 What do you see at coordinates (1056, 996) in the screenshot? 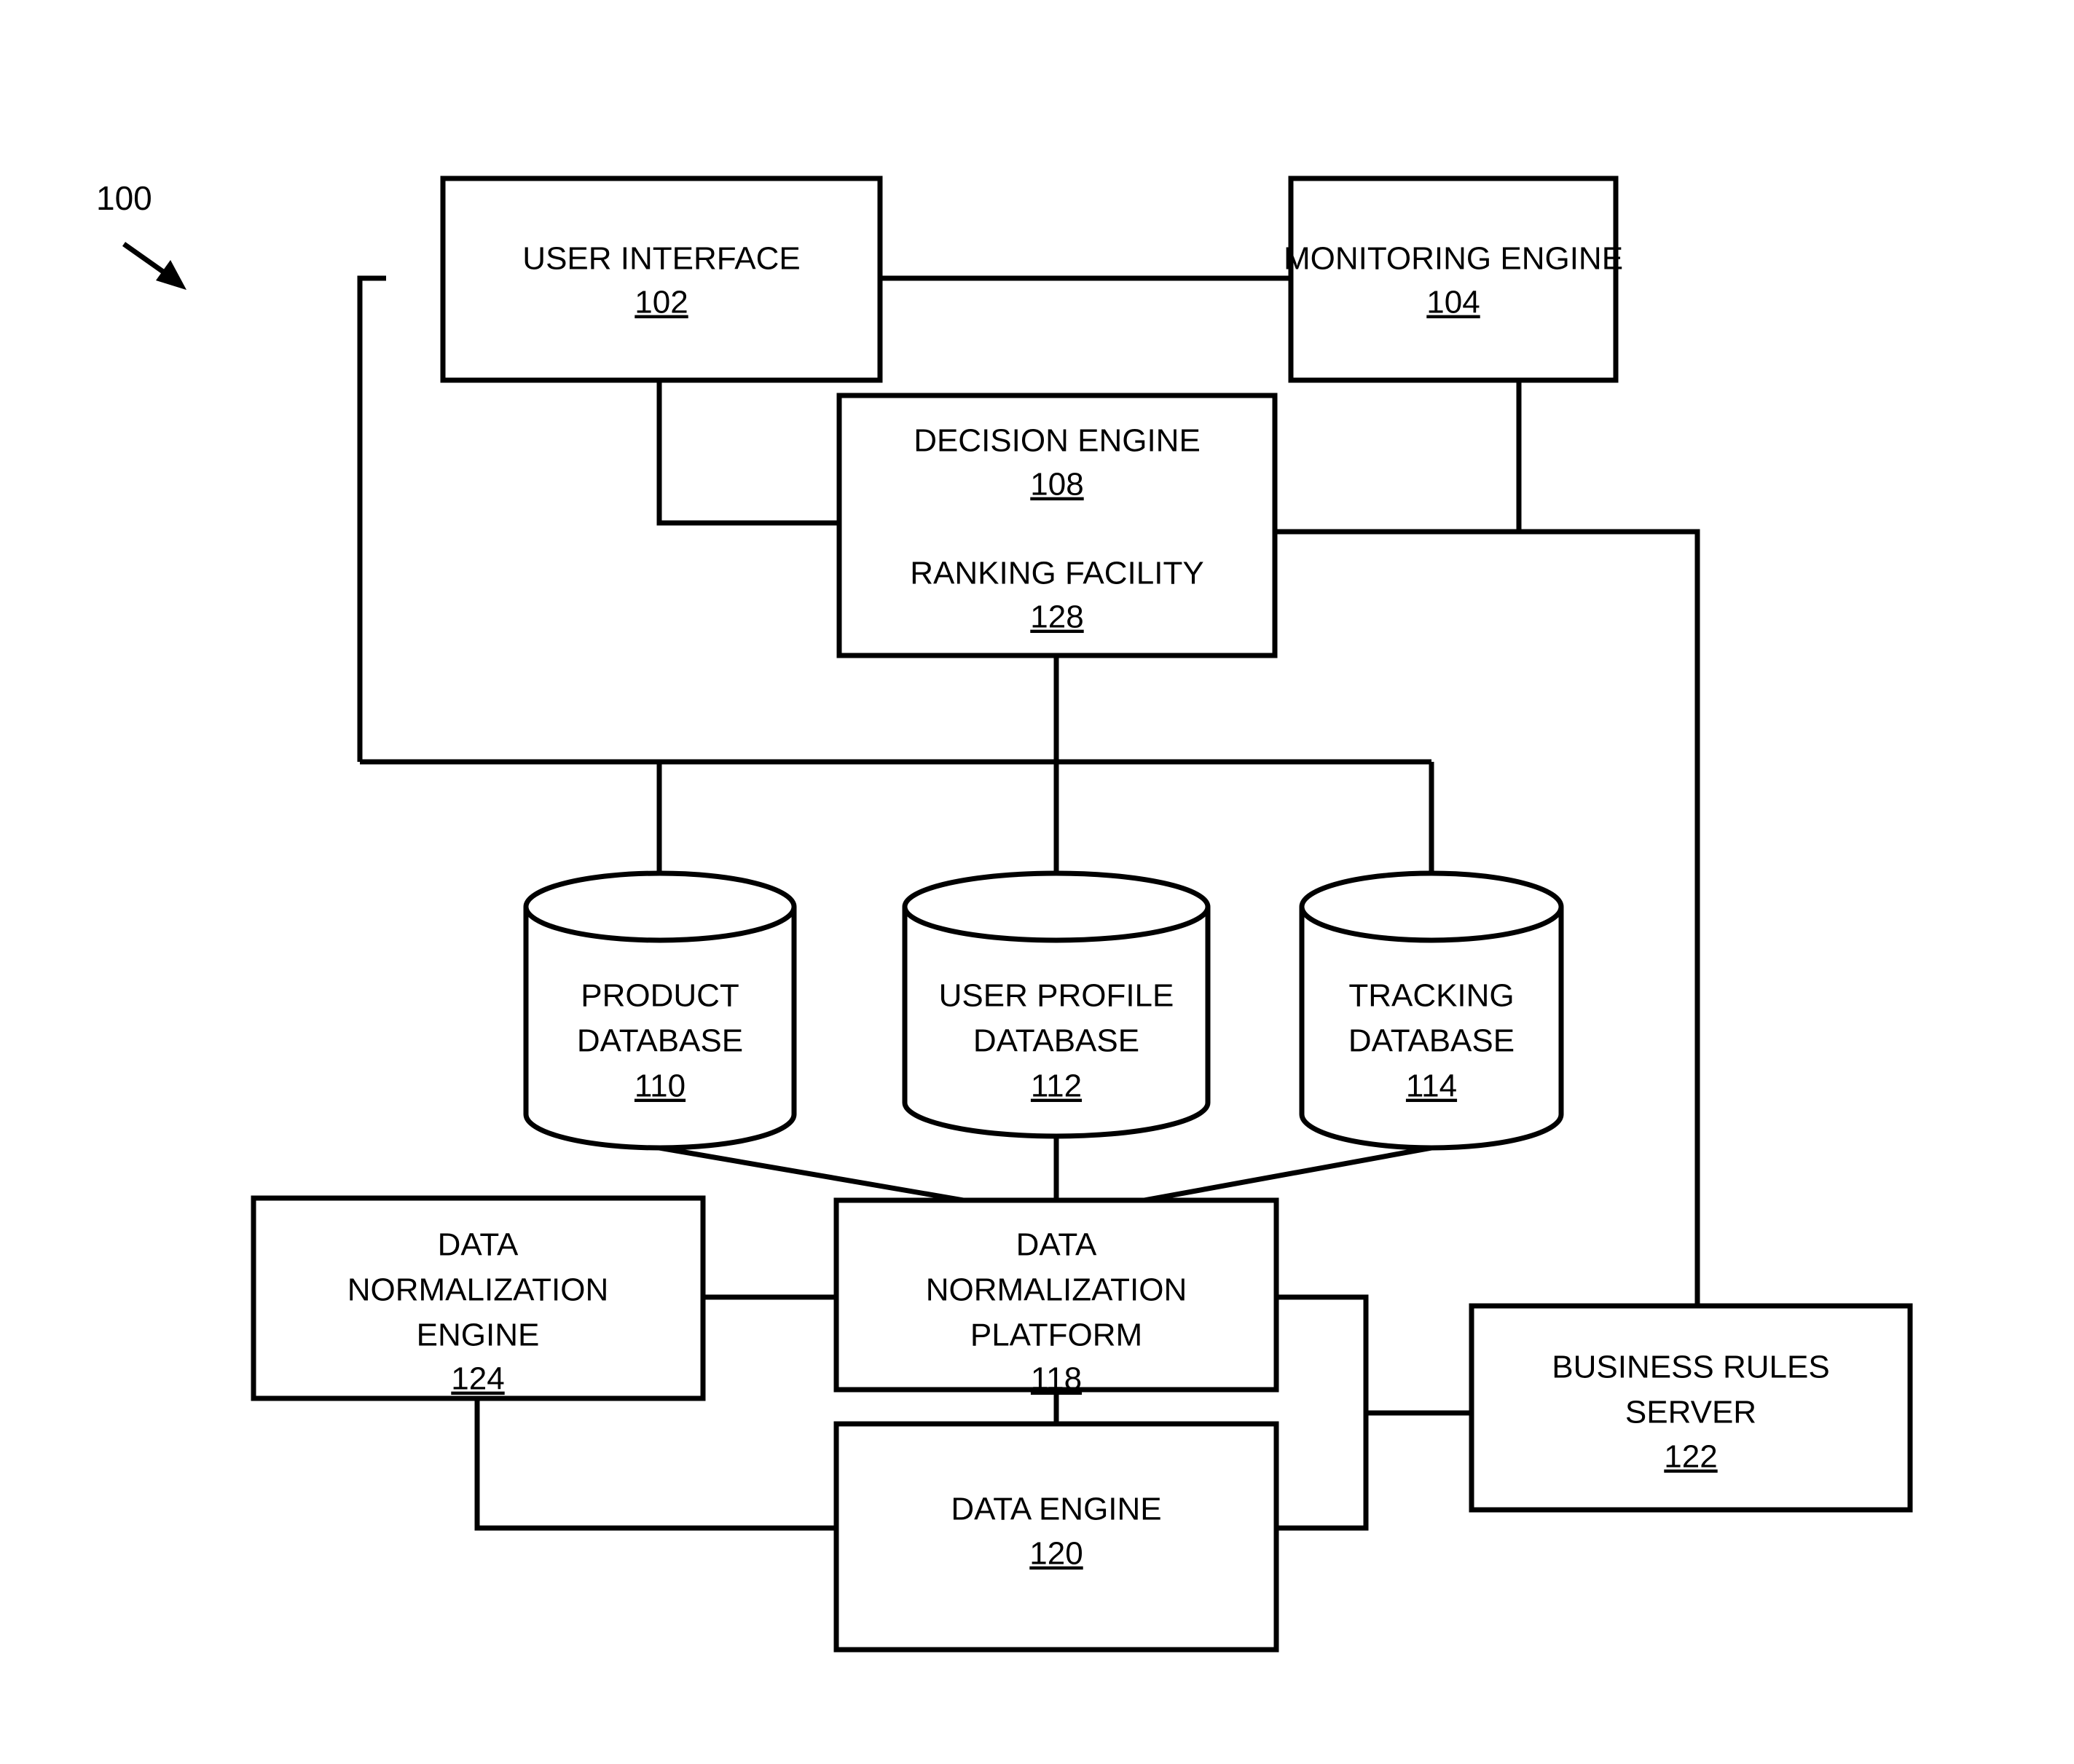
I see `user-profile-database-line1: USER PROFILE` at bounding box center [1056, 996].